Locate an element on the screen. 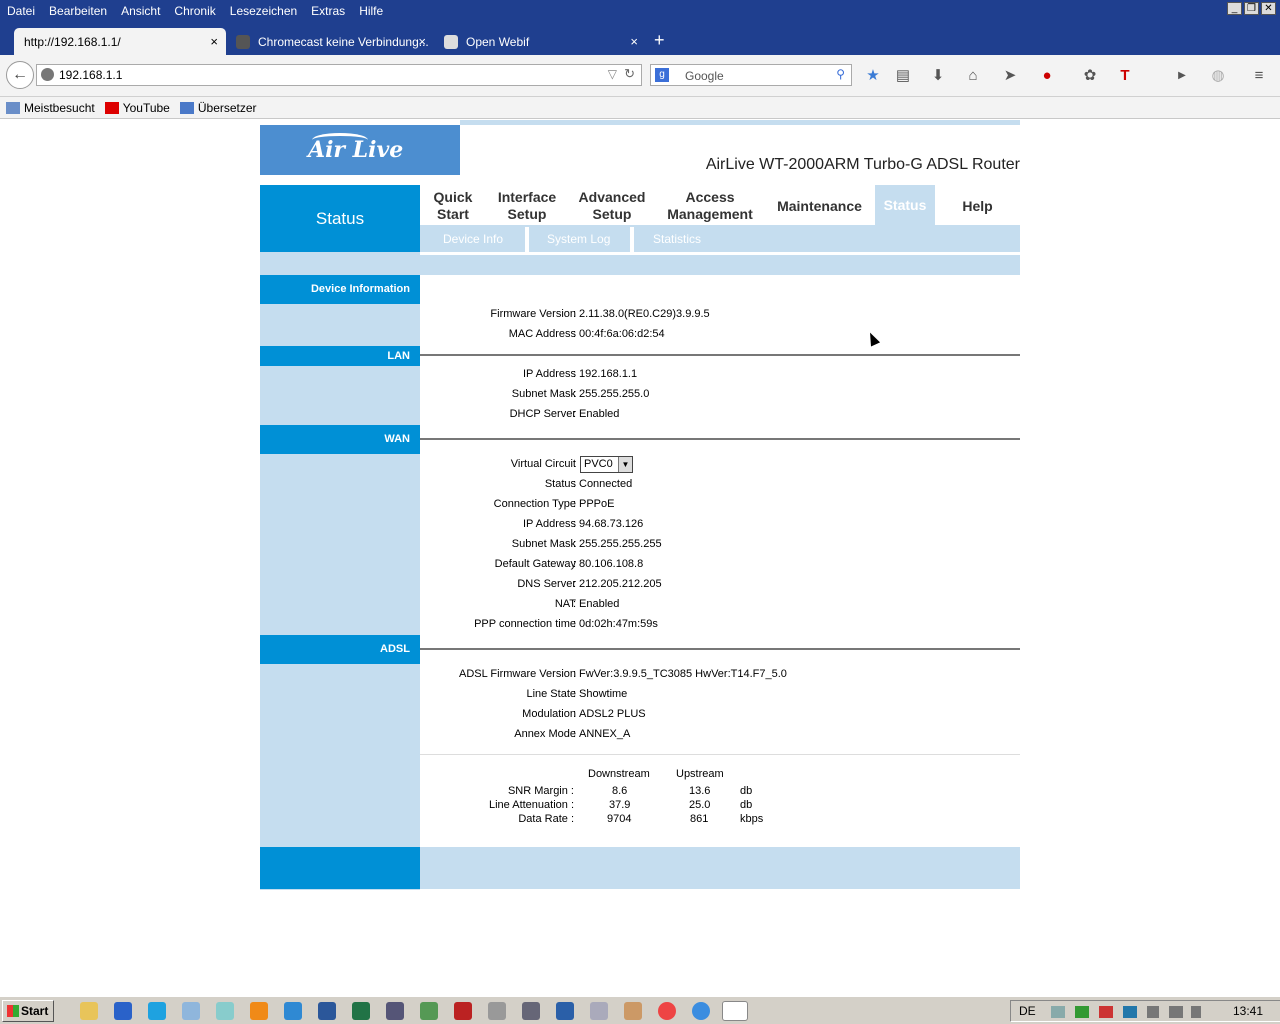 This screenshot has width=1280, height=1024. restore-icon: ❐ is located at coordinates (1251, 8).